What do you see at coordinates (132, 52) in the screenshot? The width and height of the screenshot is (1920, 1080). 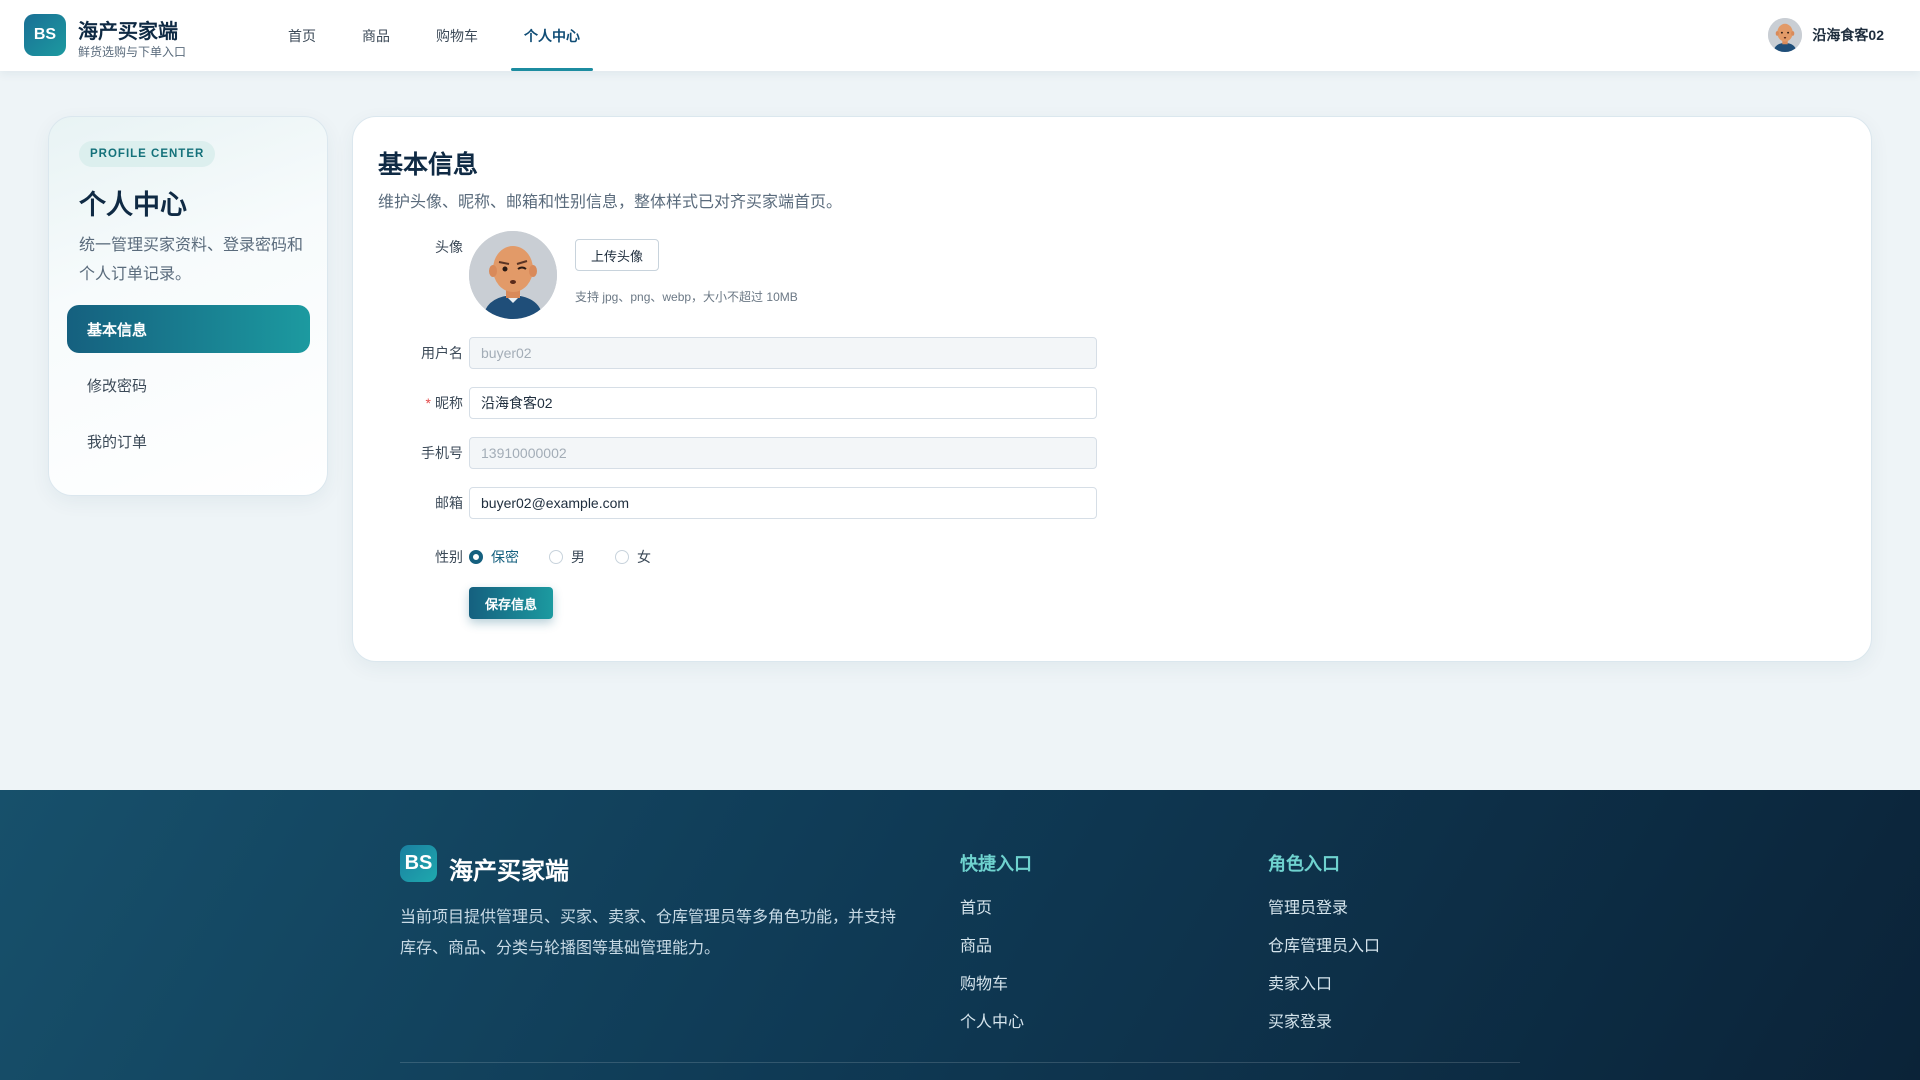 I see `brand-subtitle: 鲜货选购与下单入口` at bounding box center [132, 52].